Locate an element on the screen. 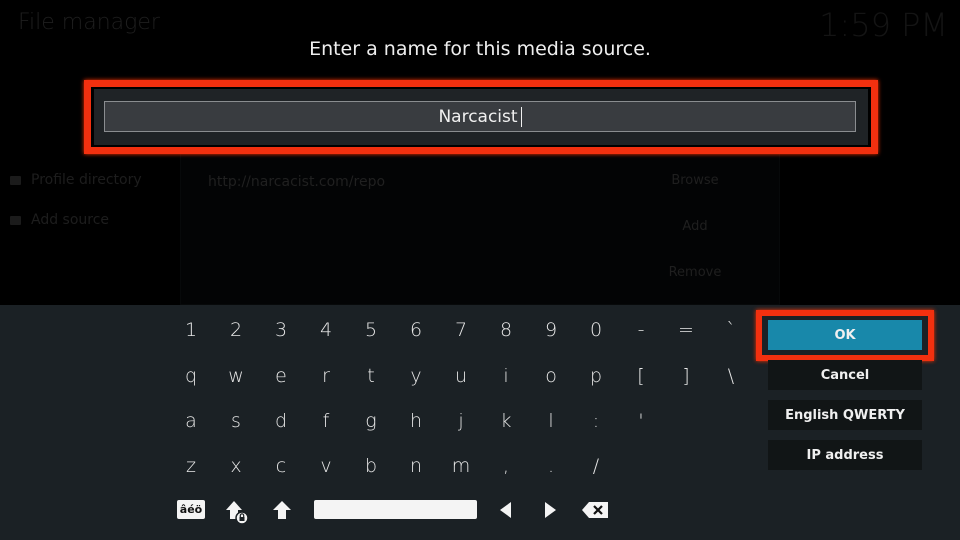 Image resolution: width=960 pixels, height=540 pixels. shift-key is located at coordinates (282, 510).